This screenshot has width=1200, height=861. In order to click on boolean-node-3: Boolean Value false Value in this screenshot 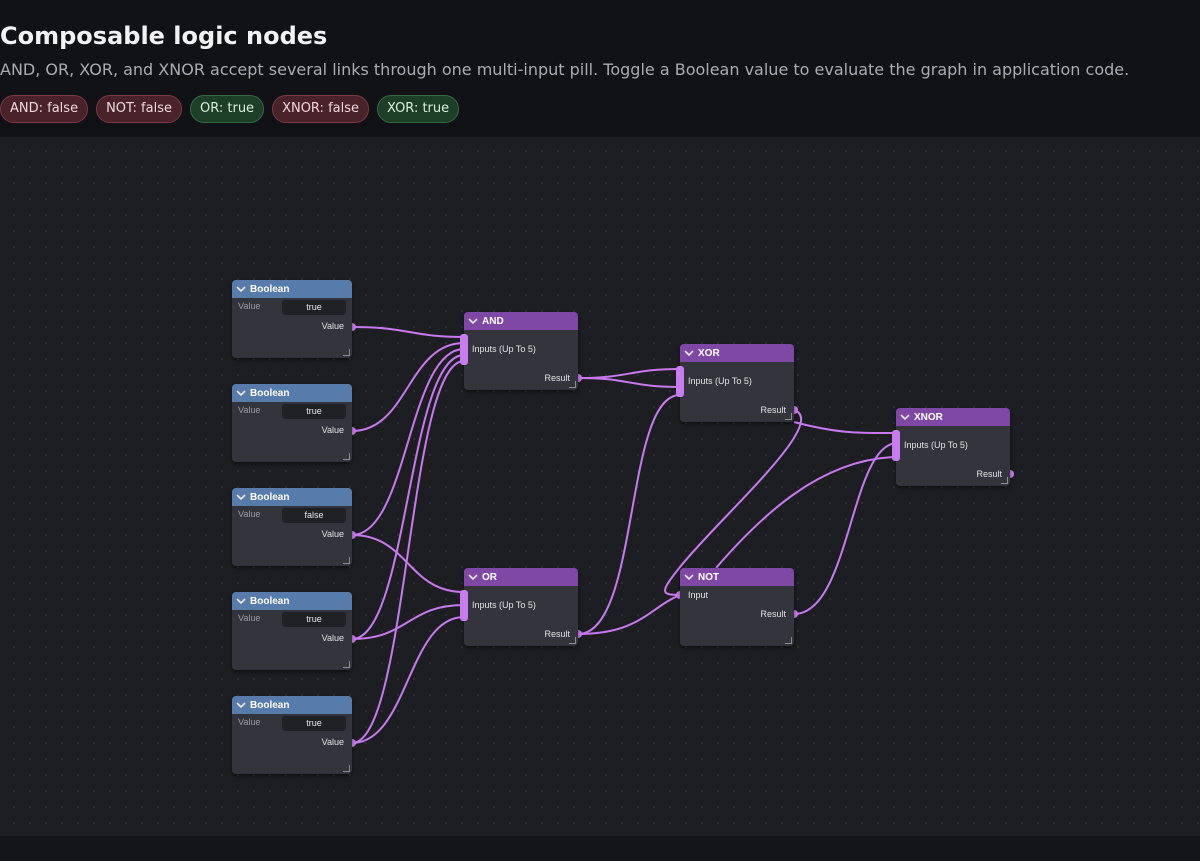, I will do `click(292, 527)`.